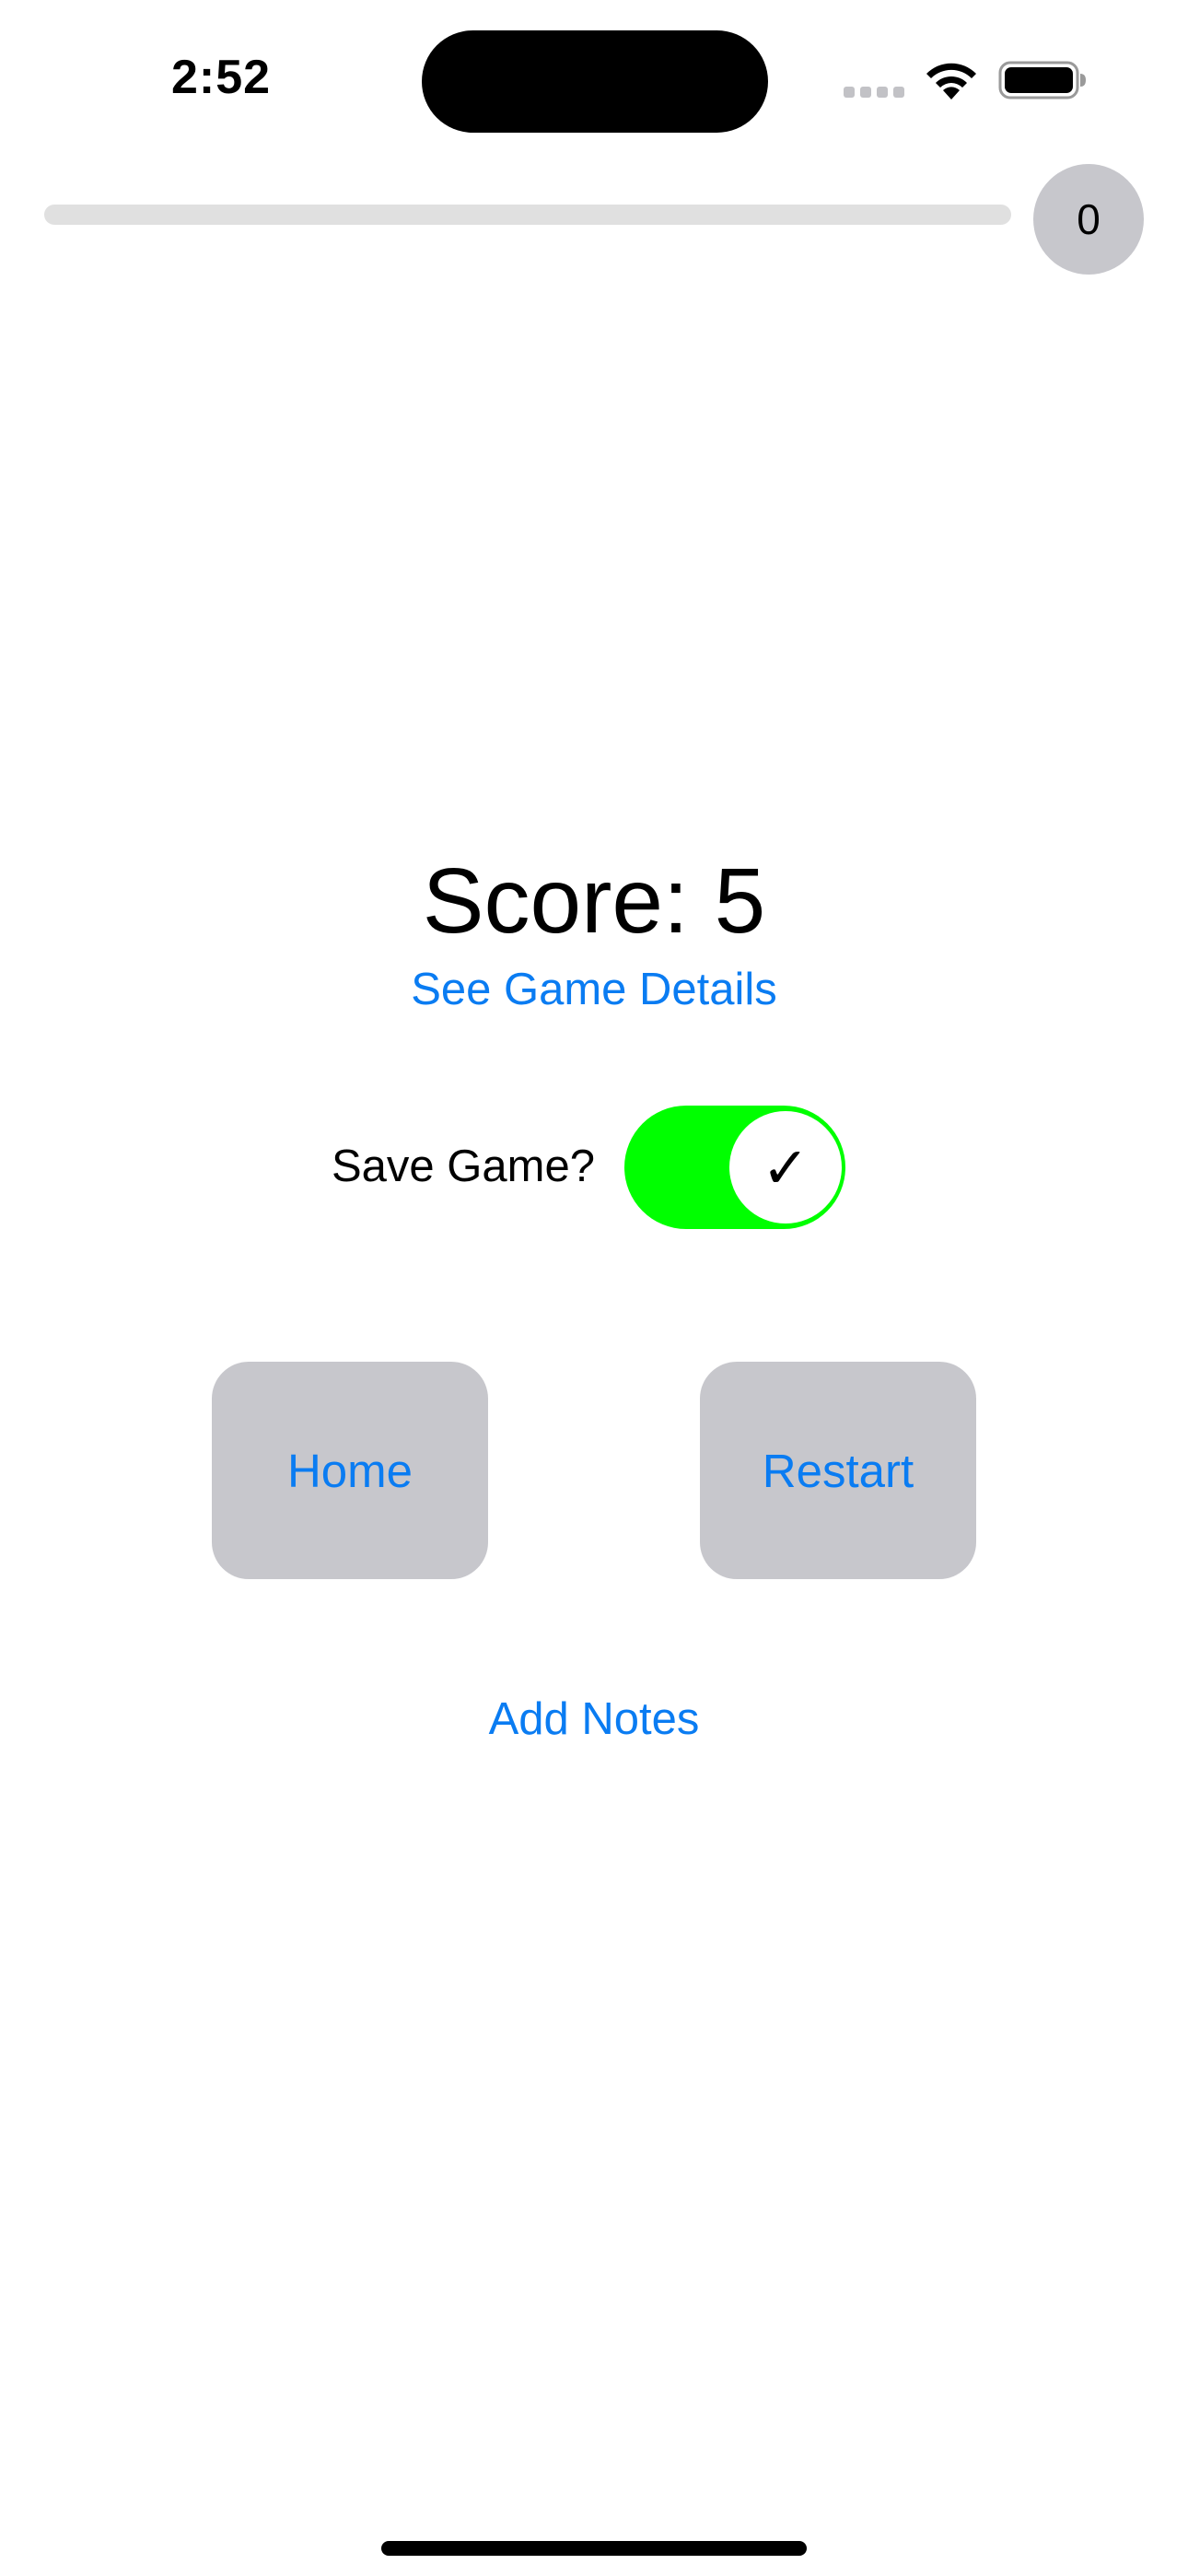 The height and width of the screenshot is (2576, 1188). I want to click on add-notes-link: Add Notes, so click(594, 1719).